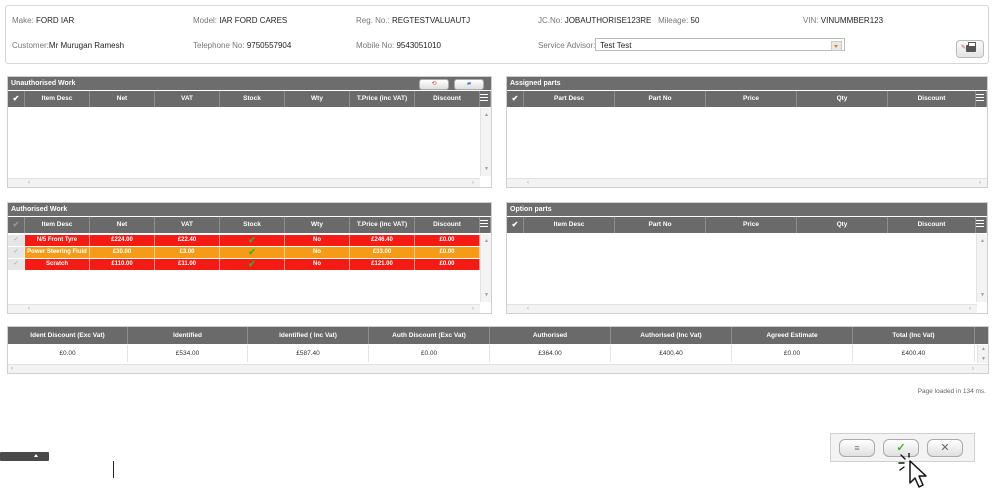 This screenshot has width=1000, height=493. Describe the element at coordinates (55, 20) in the screenshot. I see `make-value: FORD IAR` at that location.